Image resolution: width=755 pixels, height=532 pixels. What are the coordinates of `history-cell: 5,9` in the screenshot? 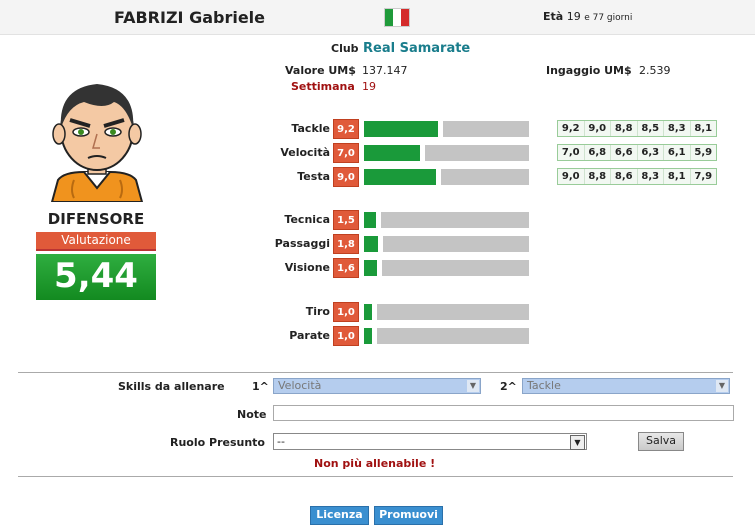 It's located at (703, 152).